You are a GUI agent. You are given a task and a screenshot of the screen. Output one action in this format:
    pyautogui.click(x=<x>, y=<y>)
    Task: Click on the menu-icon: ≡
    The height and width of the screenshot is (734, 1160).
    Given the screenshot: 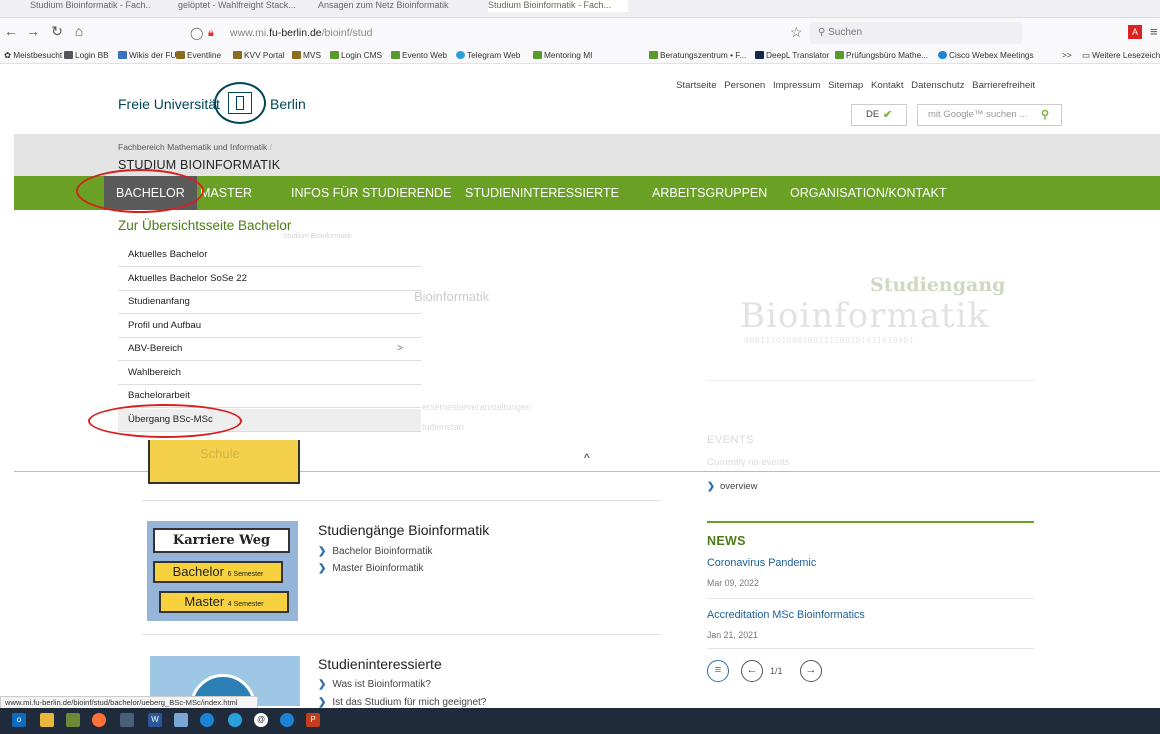 What is the action you would take?
    pyautogui.click(x=1154, y=31)
    